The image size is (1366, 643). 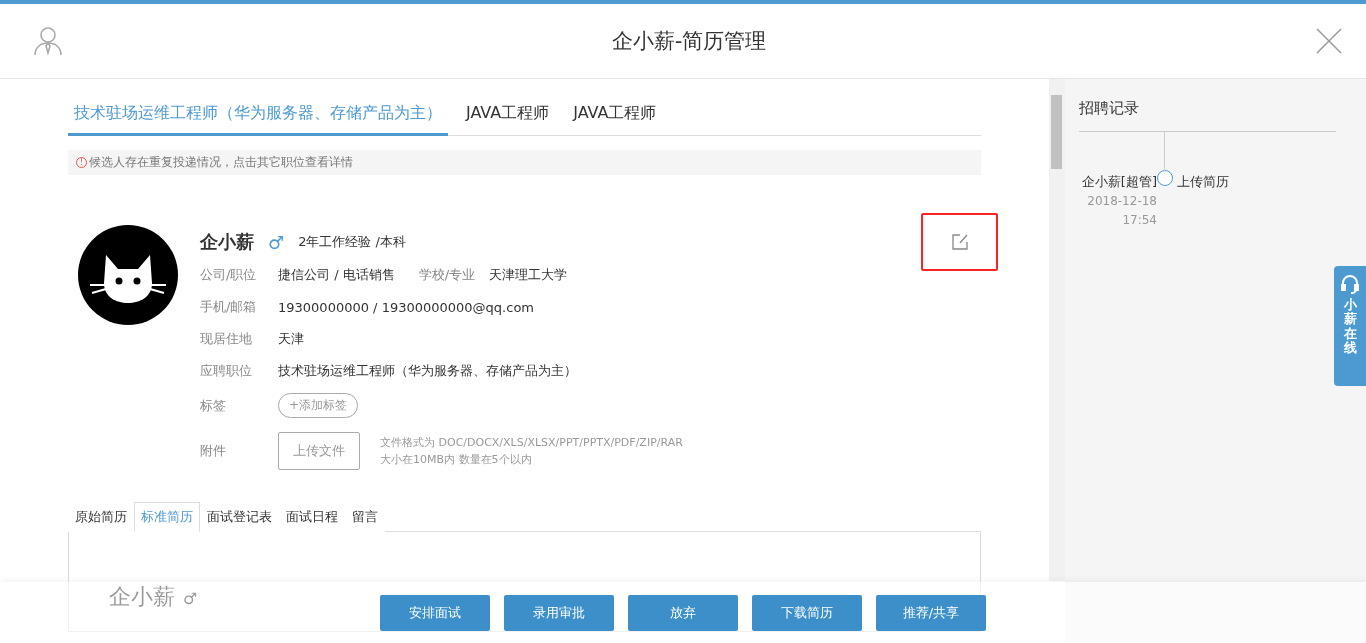 I want to click on user-icon, so click(x=48, y=41).